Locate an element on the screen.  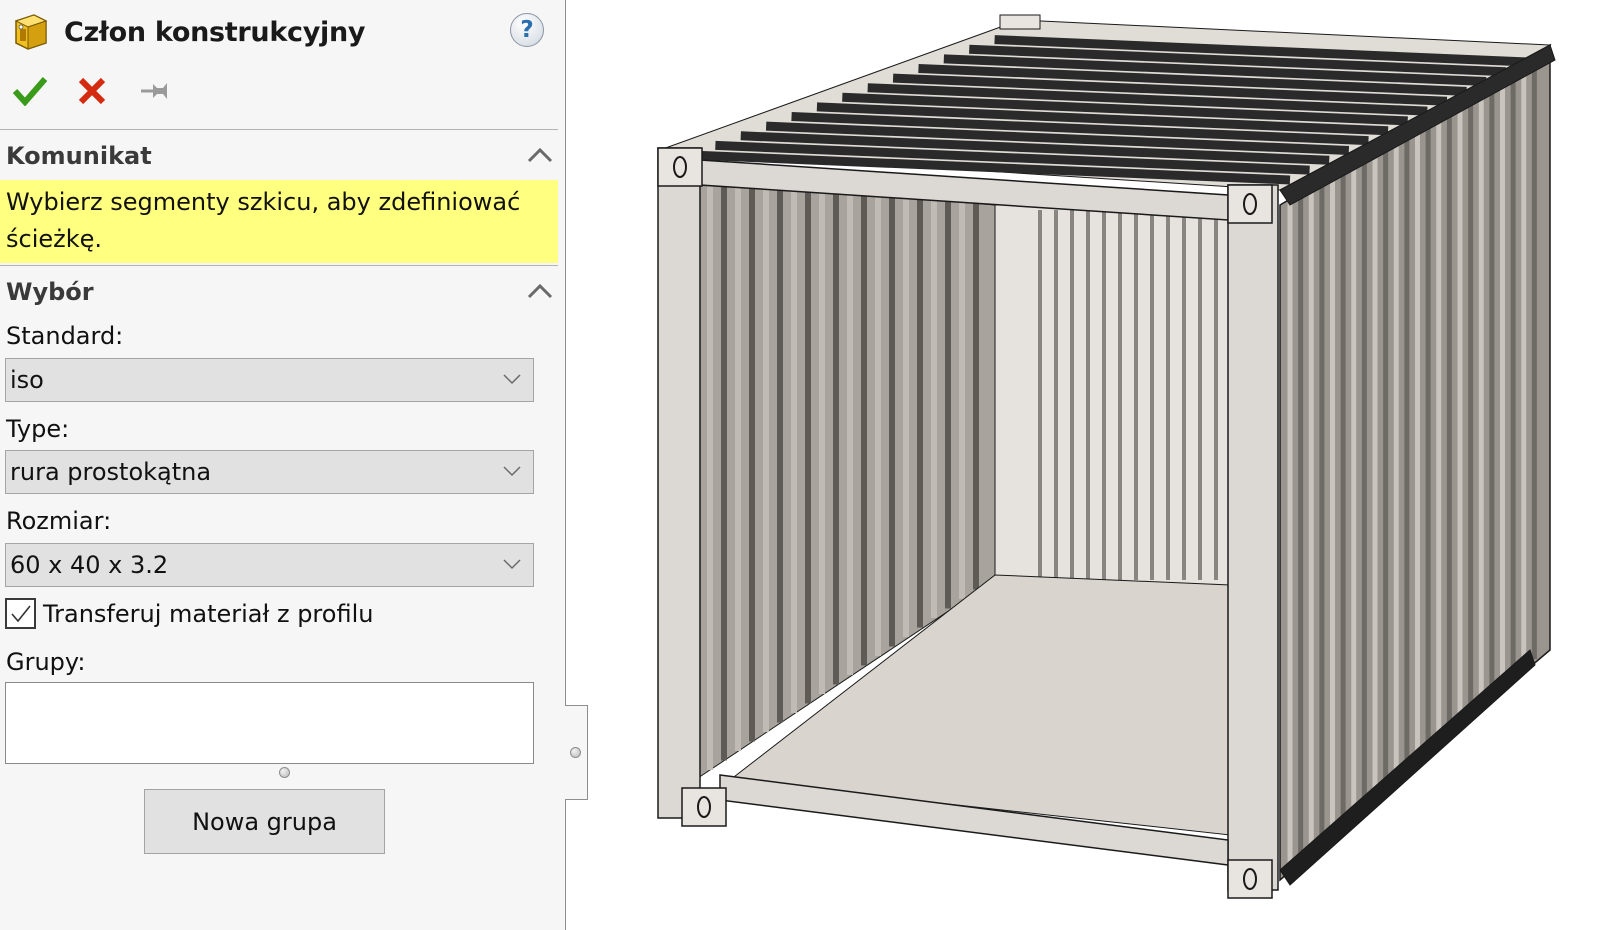
groups-label: Grupy: is located at coordinates (46, 662).